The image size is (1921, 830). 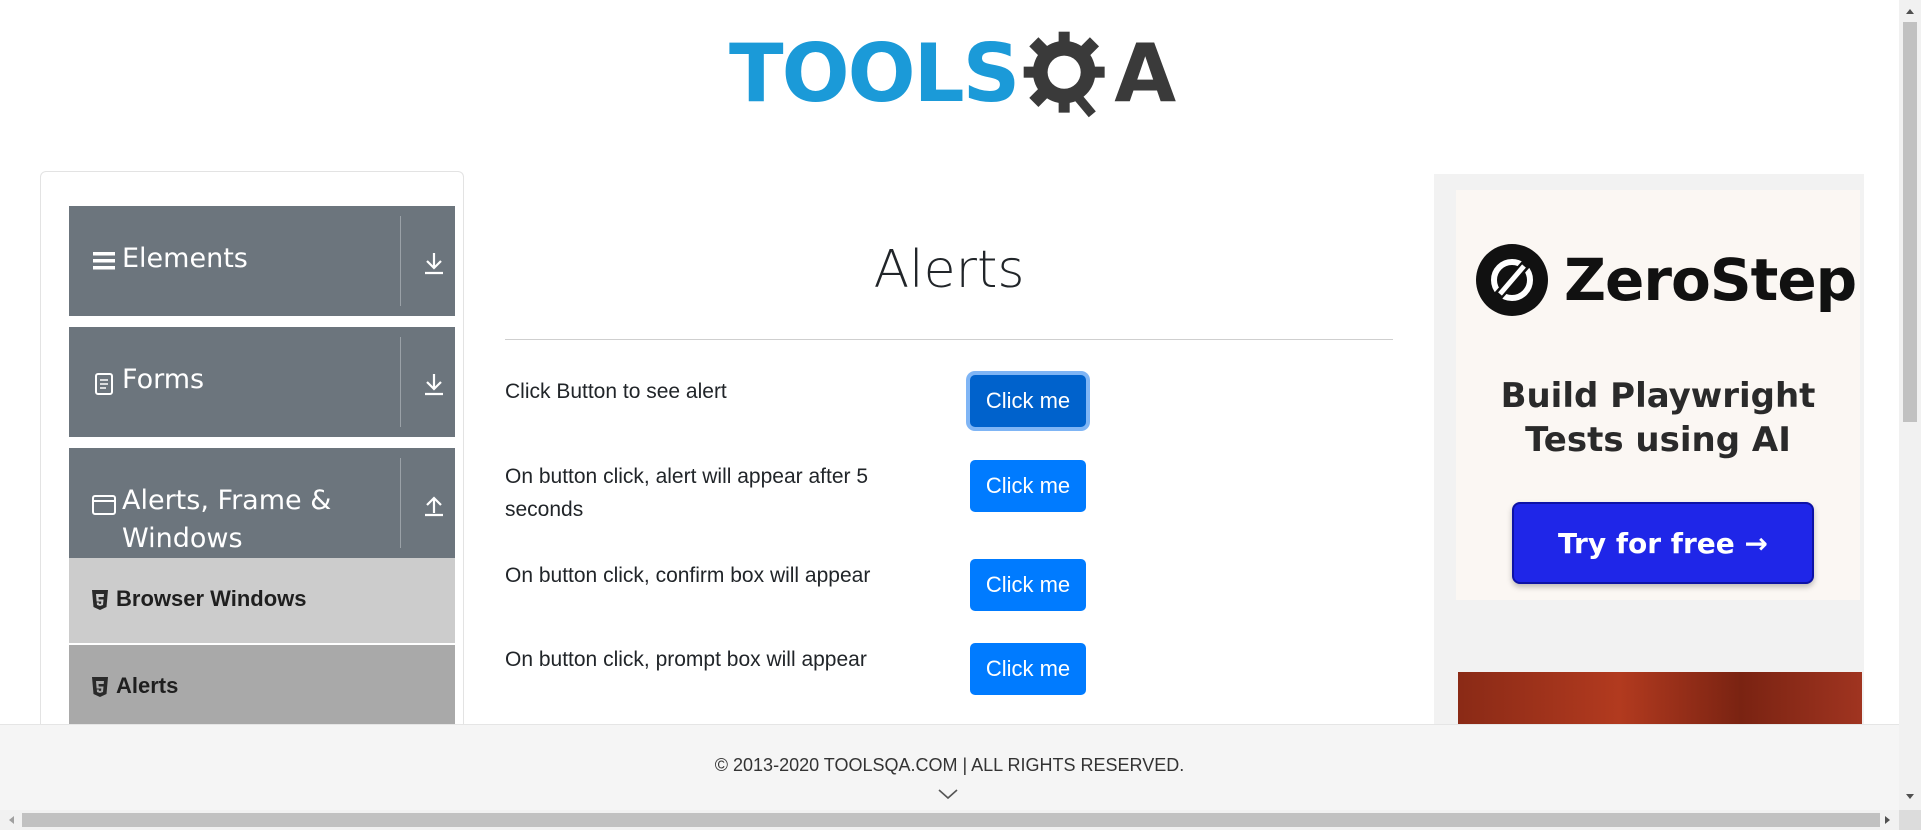 I want to click on hamburger-icon, so click(x=104, y=261).